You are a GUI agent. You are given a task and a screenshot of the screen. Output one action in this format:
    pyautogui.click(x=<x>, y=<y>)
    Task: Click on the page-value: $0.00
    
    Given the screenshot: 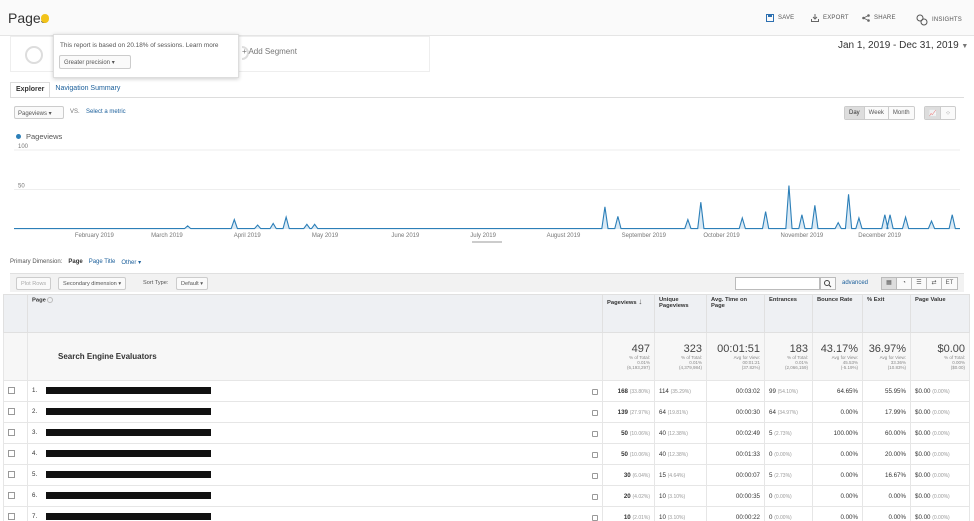 What is the action you would take?
    pyautogui.click(x=923, y=412)
    